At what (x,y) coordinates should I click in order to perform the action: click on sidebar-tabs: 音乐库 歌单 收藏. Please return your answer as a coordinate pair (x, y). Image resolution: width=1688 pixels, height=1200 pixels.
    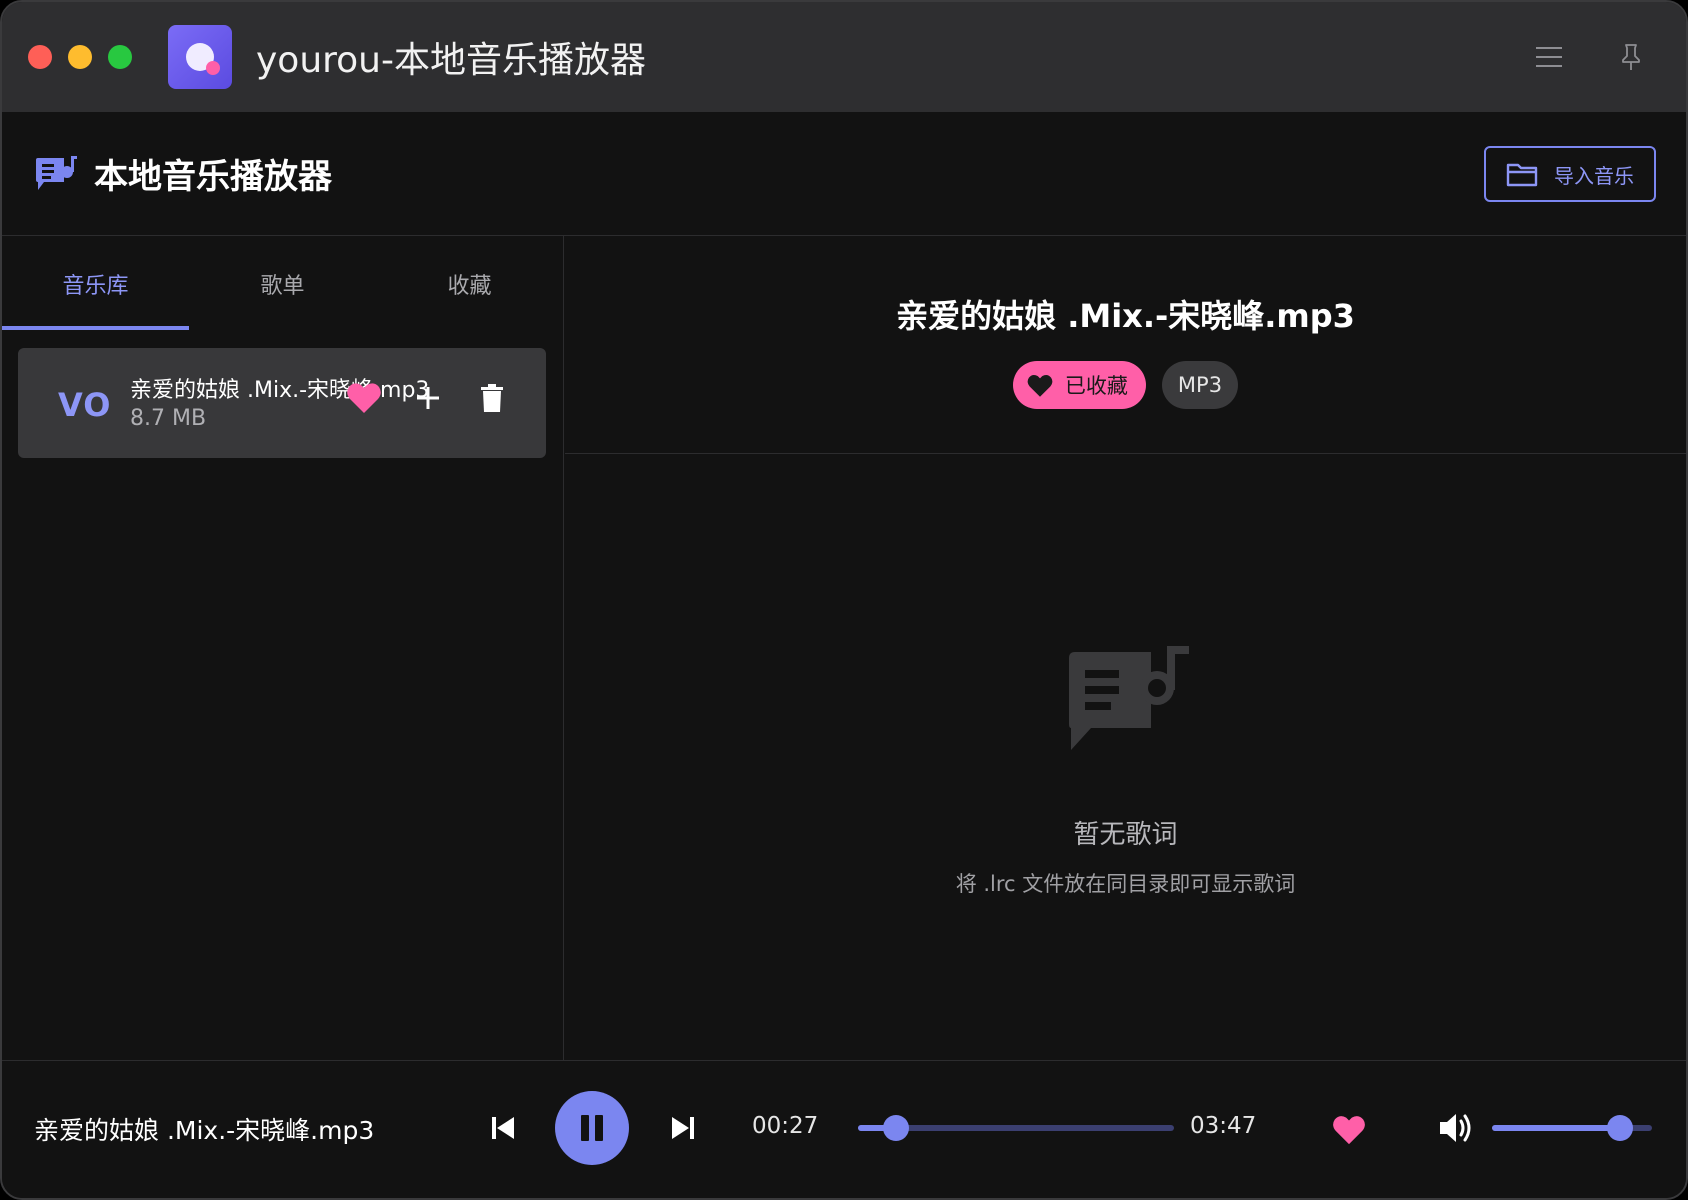
    Looking at the image, I should click on (282, 284).